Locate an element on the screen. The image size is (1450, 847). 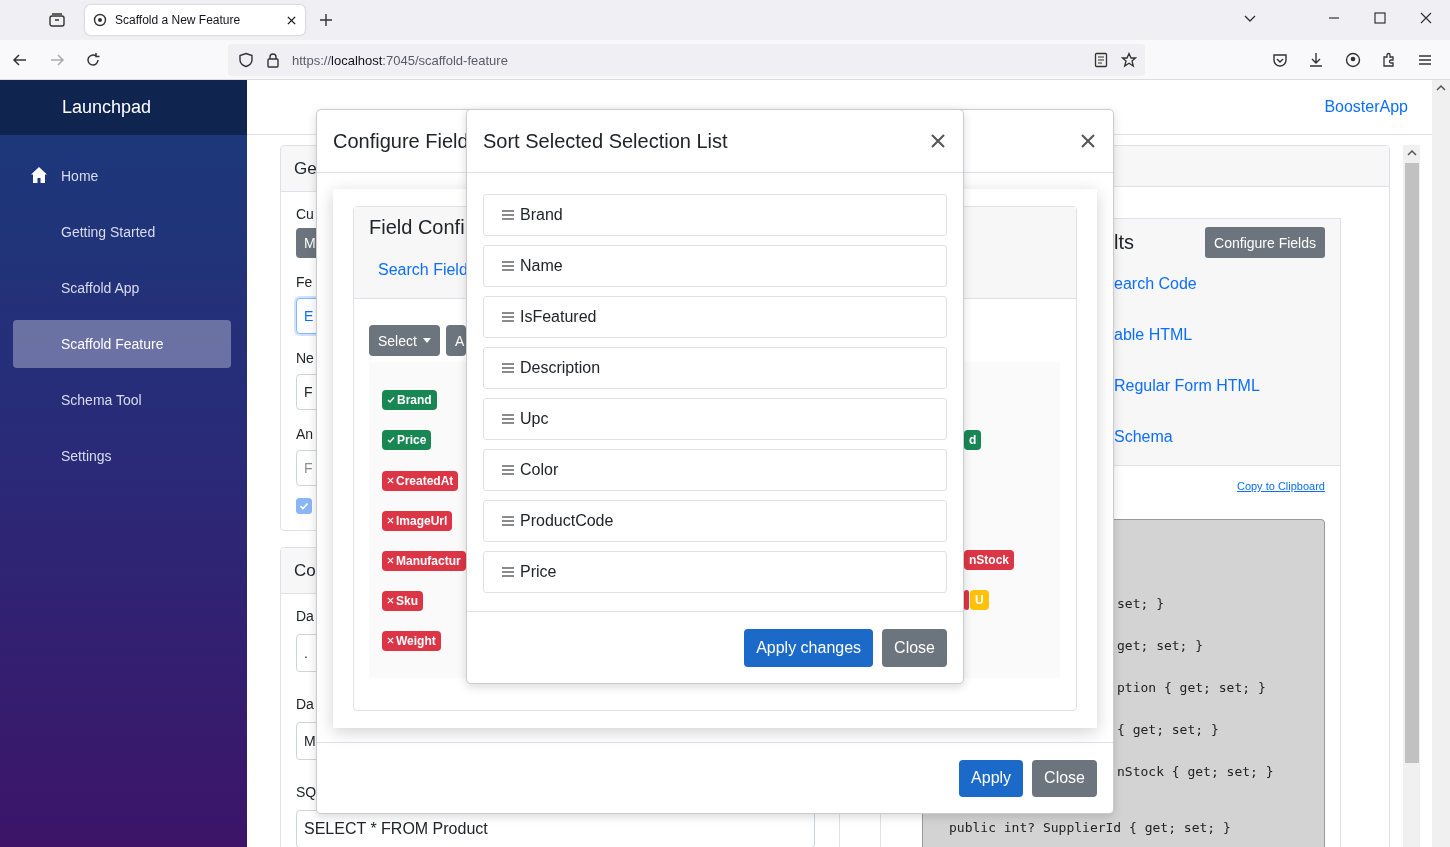
apply-changes-button: Apply changes is located at coordinates (809, 647).